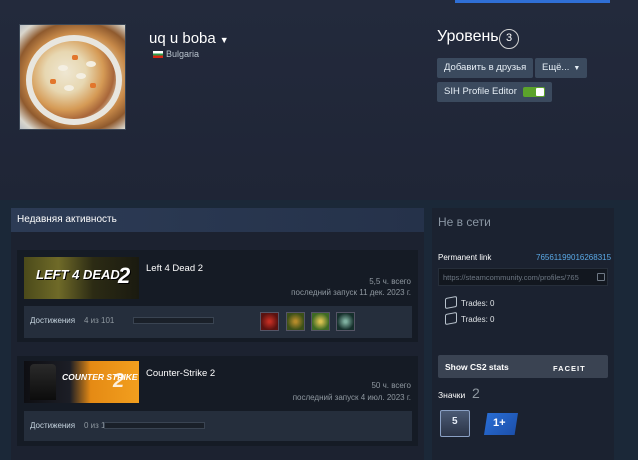 Image resolution: width=638 pixels, height=460 pixels. What do you see at coordinates (573, 257) in the screenshot?
I see `steam-id-link: 76561199016268315` at bounding box center [573, 257].